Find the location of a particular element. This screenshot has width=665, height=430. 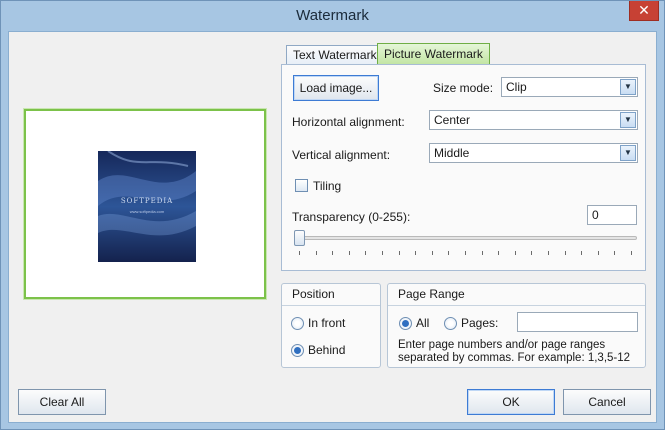

close-button: ✕ is located at coordinates (644, 11).